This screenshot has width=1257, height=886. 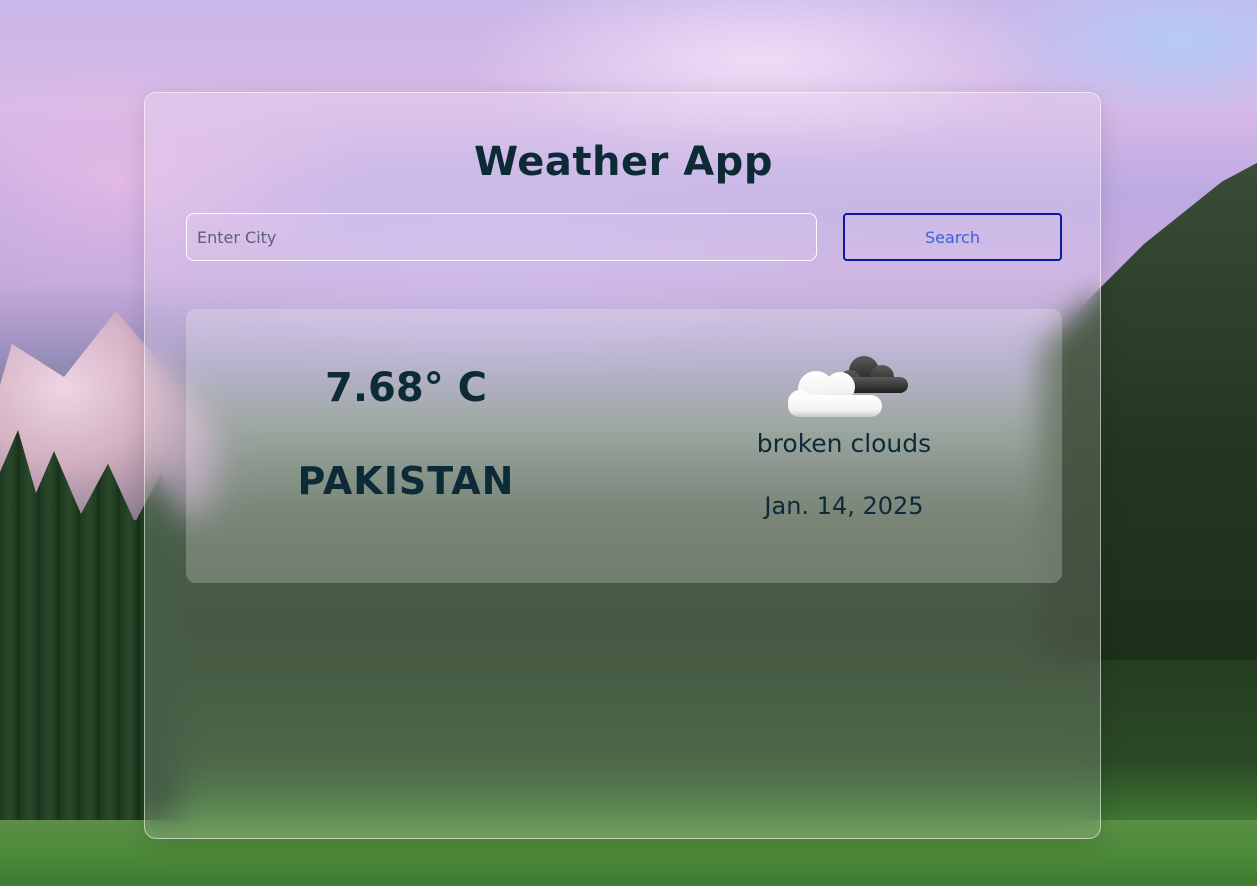 What do you see at coordinates (623, 162) in the screenshot?
I see `app-title: Weather App` at bounding box center [623, 162].